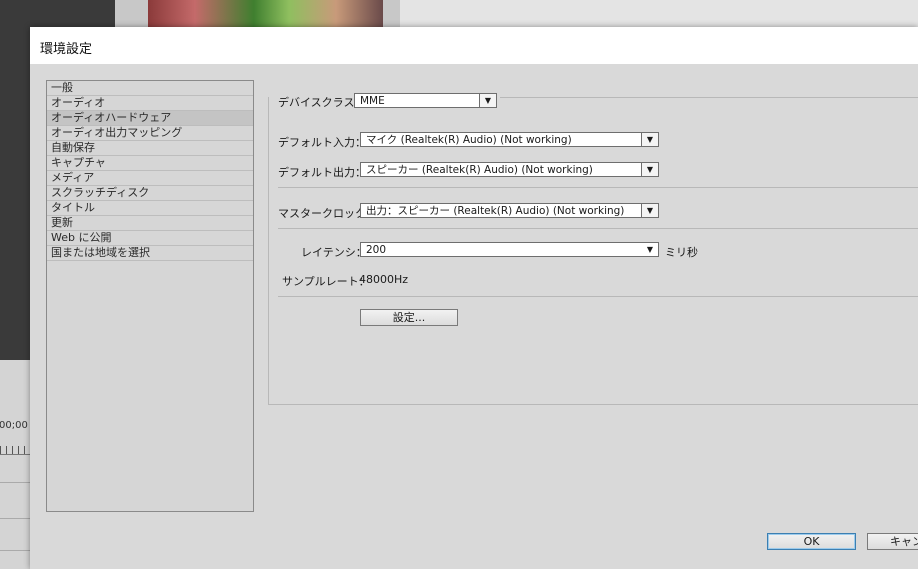 The width and height of the screenshot is (918, 569). What do you see at coordinates (474, 45) in the screenshot?
I see `dialog-titlebar: 環境設定` at bounding box center [474, 45].